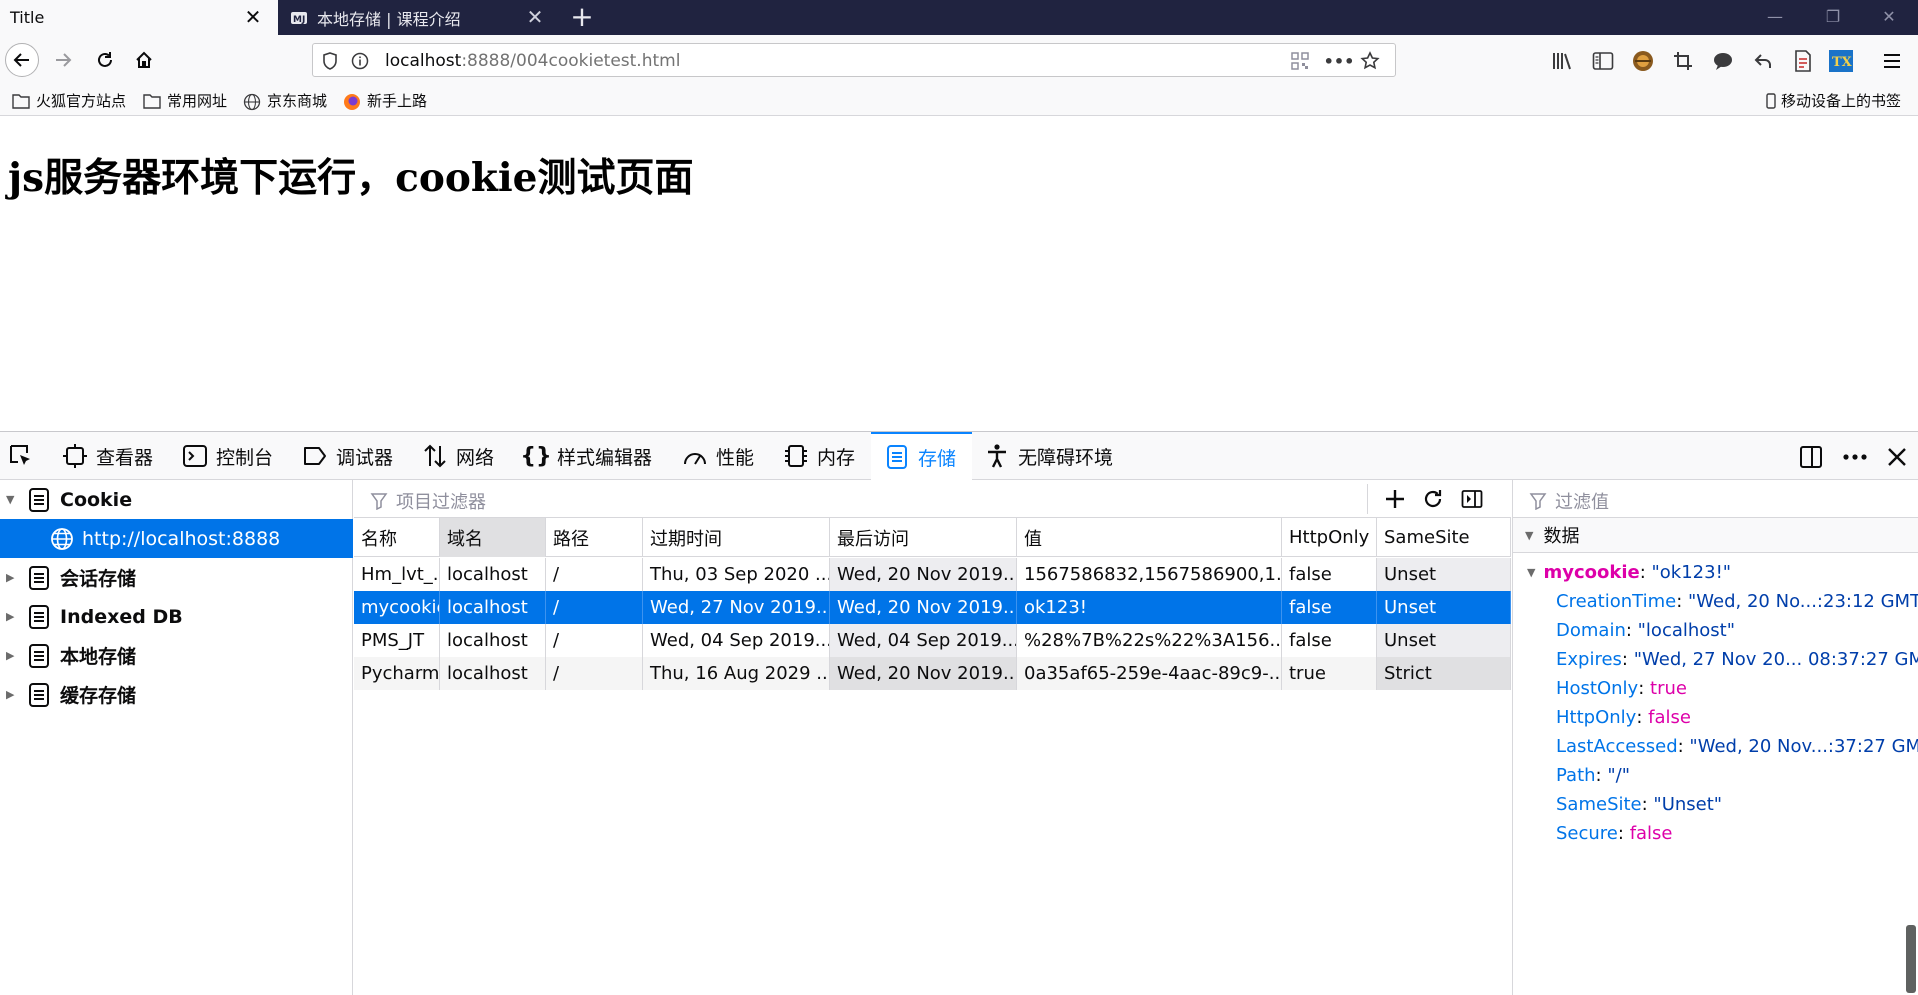 Image resolution: width=1918 pixels, height=995 pixels. What do you see at coordinates (1563, 61) in the screenshot?
I see `library-icon` at bounding box center [1563, 61].